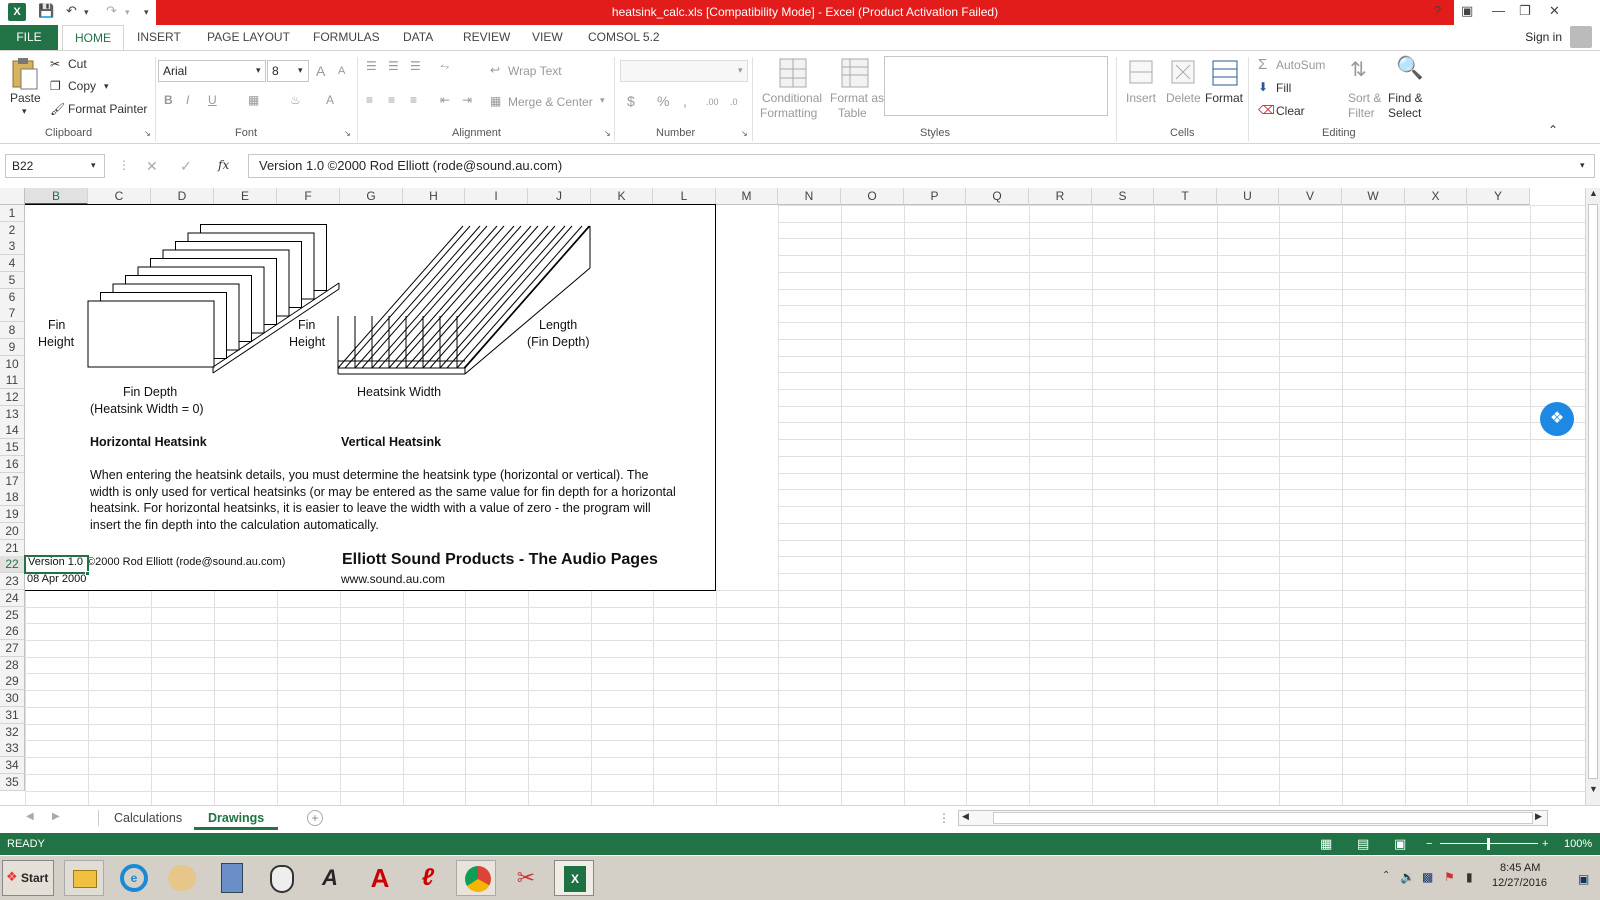 The height and width of the screenshot is (900, 1600). I want to click on format-as-table-button: Format as, so click(857, 98).